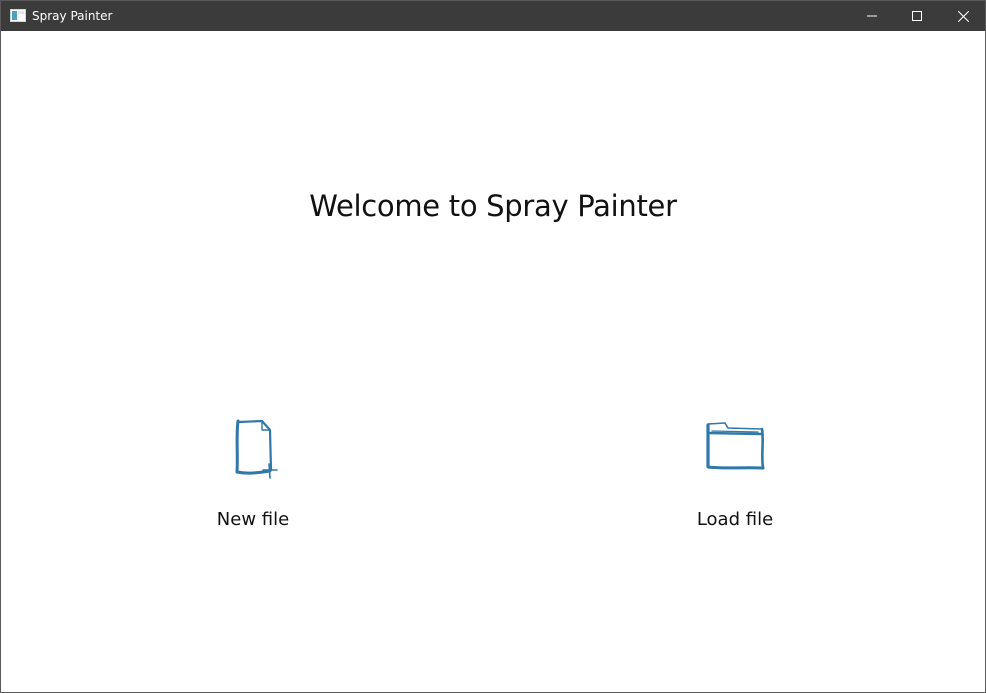 The width and height of the screenshot is (986, 693). Describe the element at coordinates (253, 519) in the screenshot. I see `new-file-label: New file` at that location.